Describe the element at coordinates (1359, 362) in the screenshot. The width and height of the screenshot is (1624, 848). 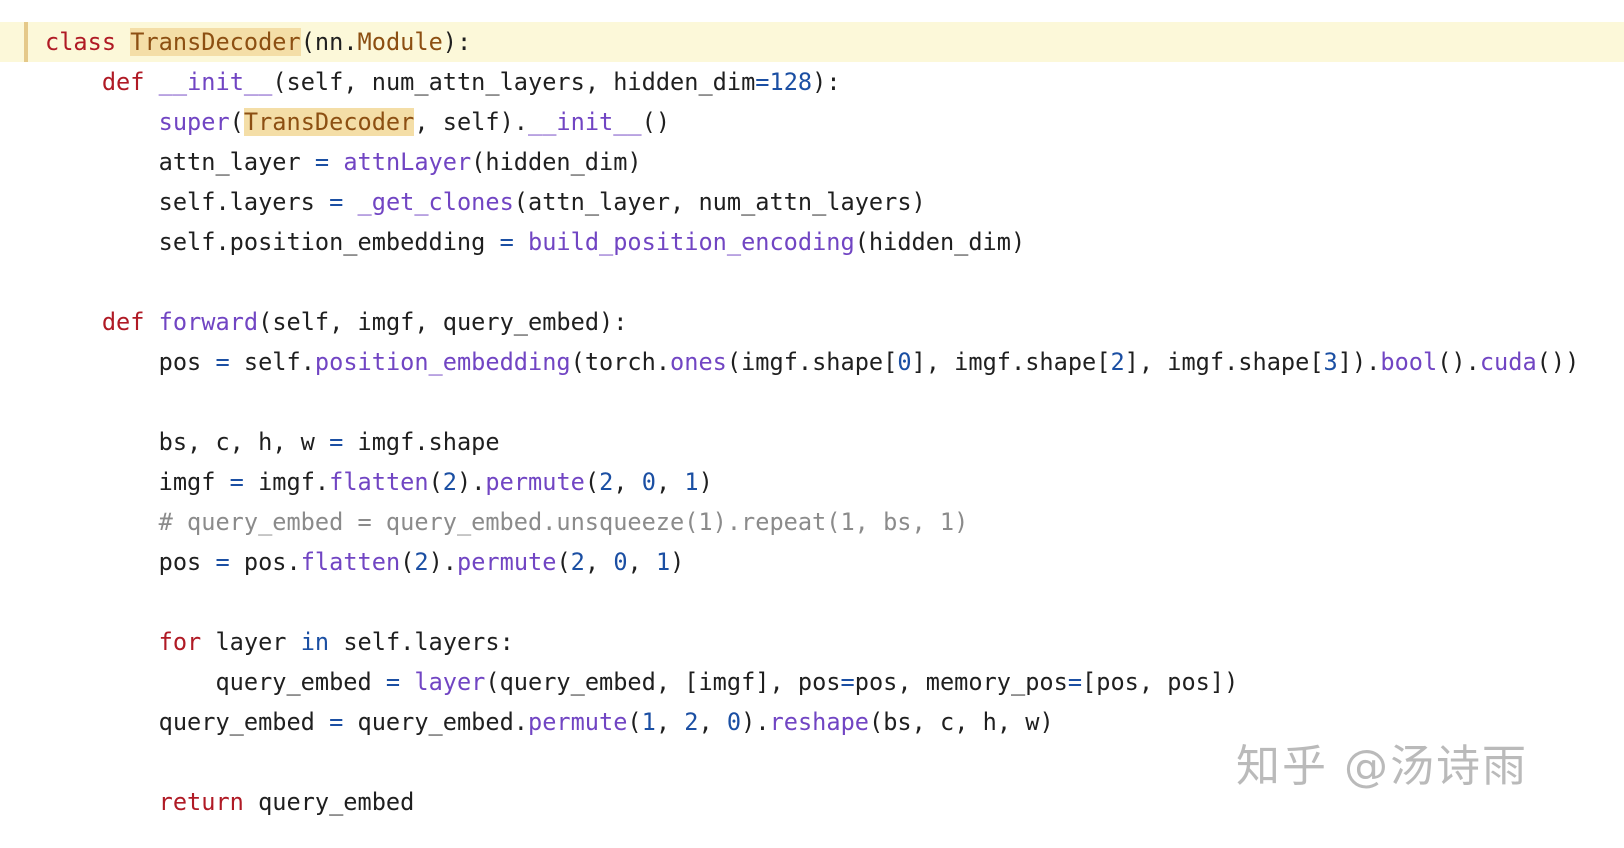
I see `code-token: ]).` at that location.